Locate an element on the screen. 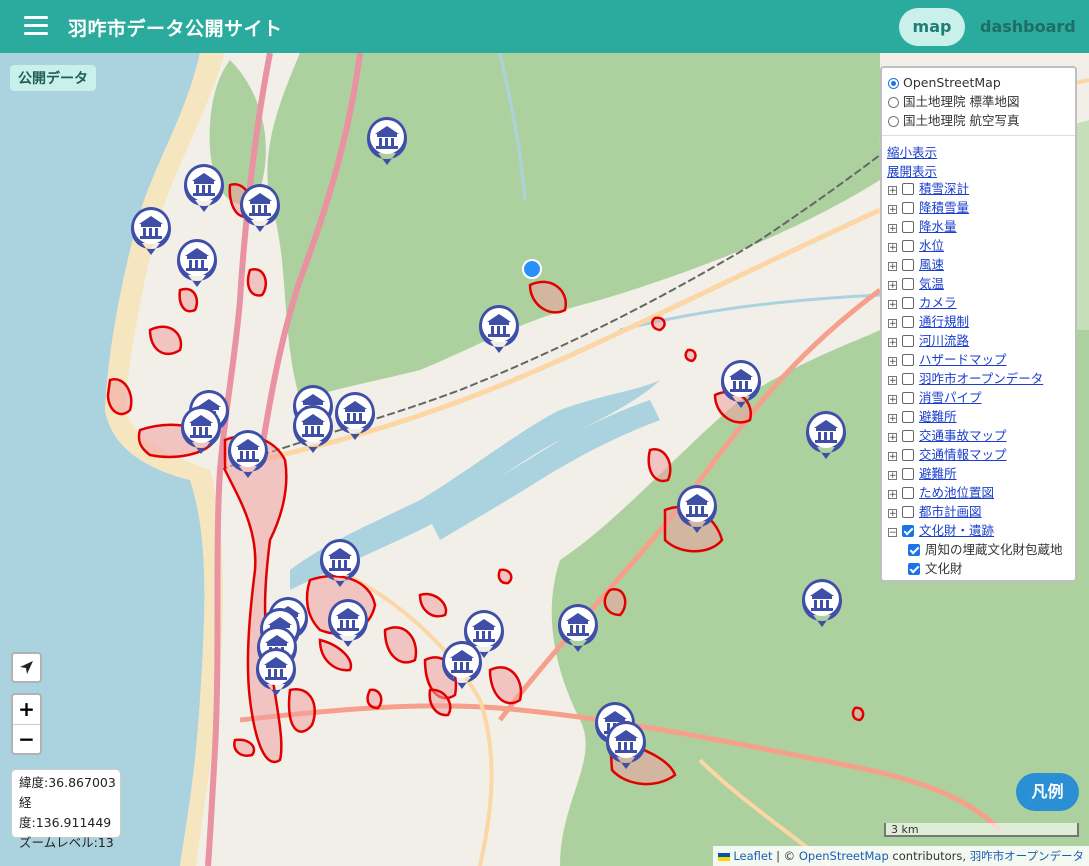 The width and height of the screenshot is (1089, 866). layer-label: ため池位置図 is located at coordinates (956, 492).